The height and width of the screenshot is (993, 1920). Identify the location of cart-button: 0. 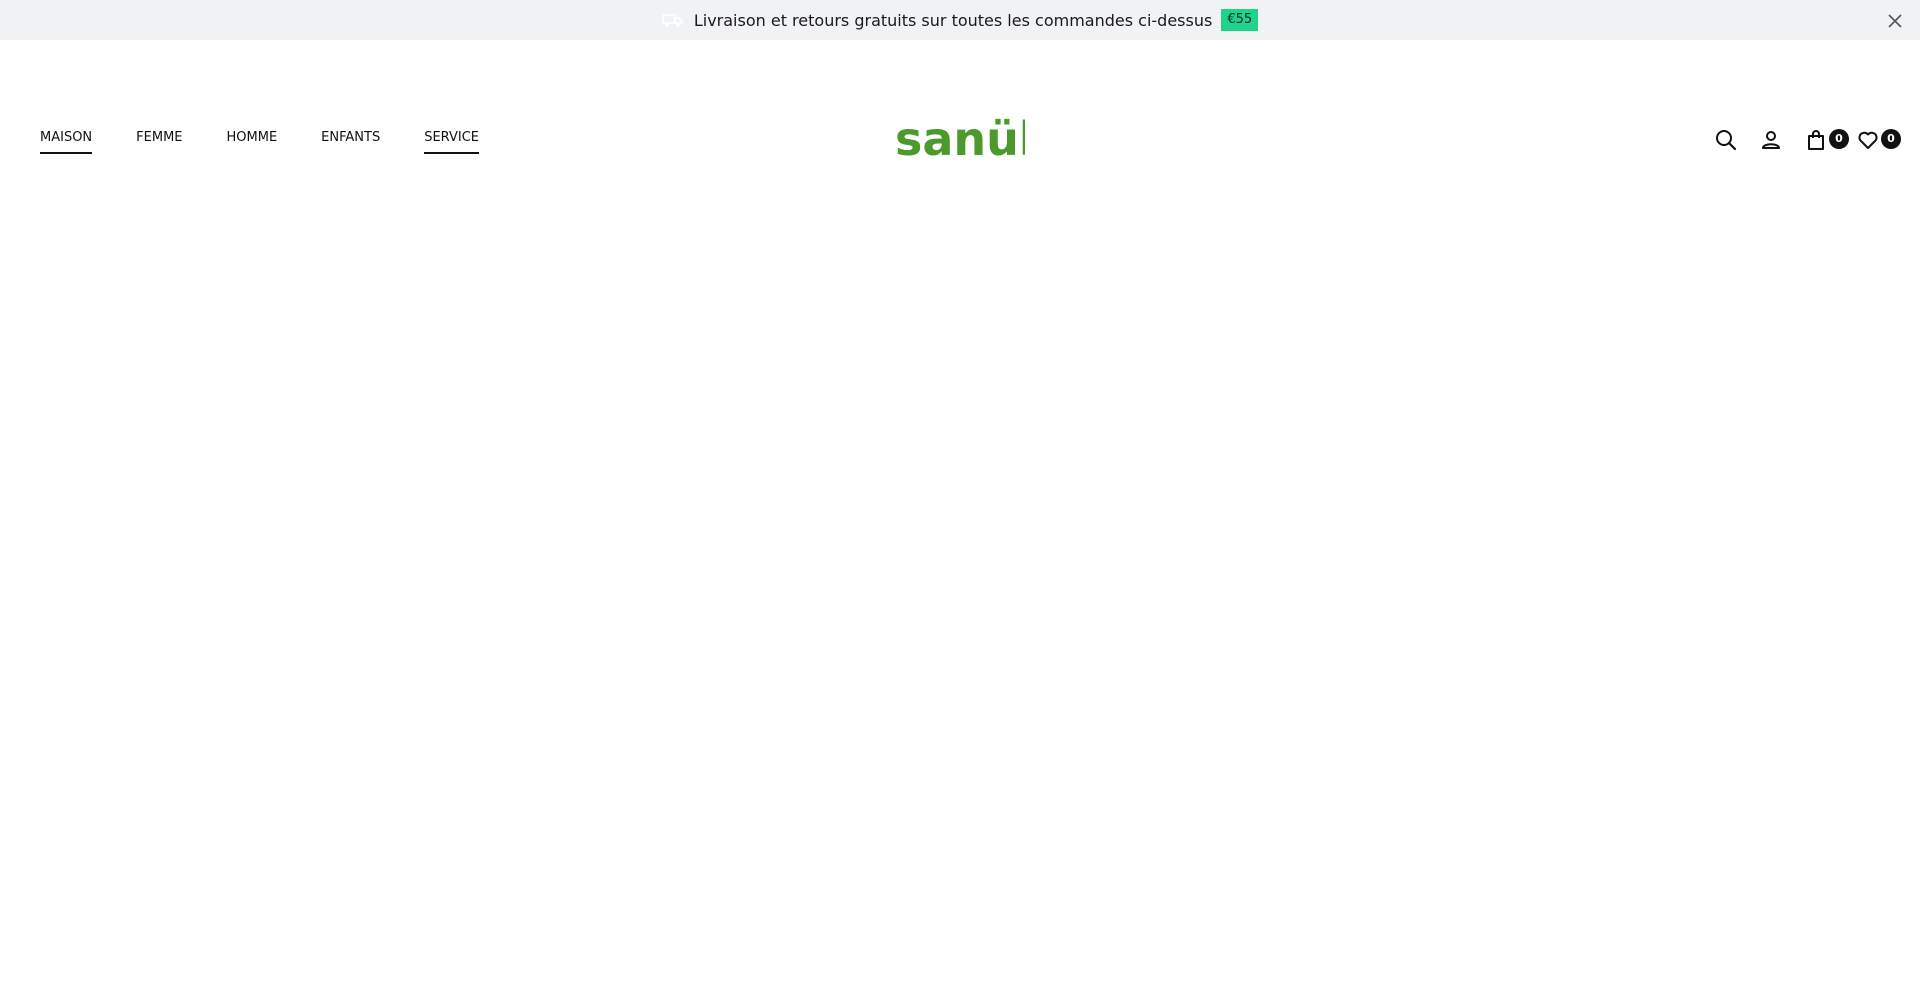
(1826, 140).